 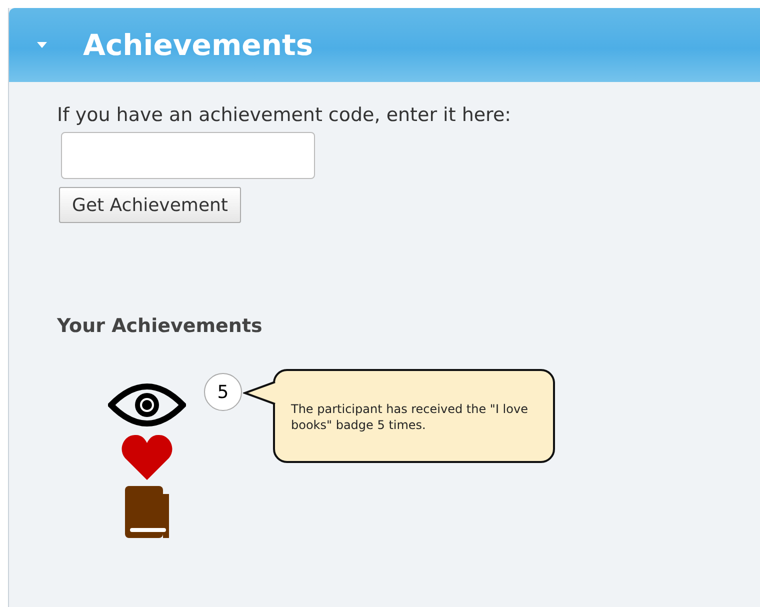 What do you see at coordinates (284, 115) in the screenshot?
I see `code-prompt: If you have an achievement code, enter it here:` at bounding box center [284, 115].